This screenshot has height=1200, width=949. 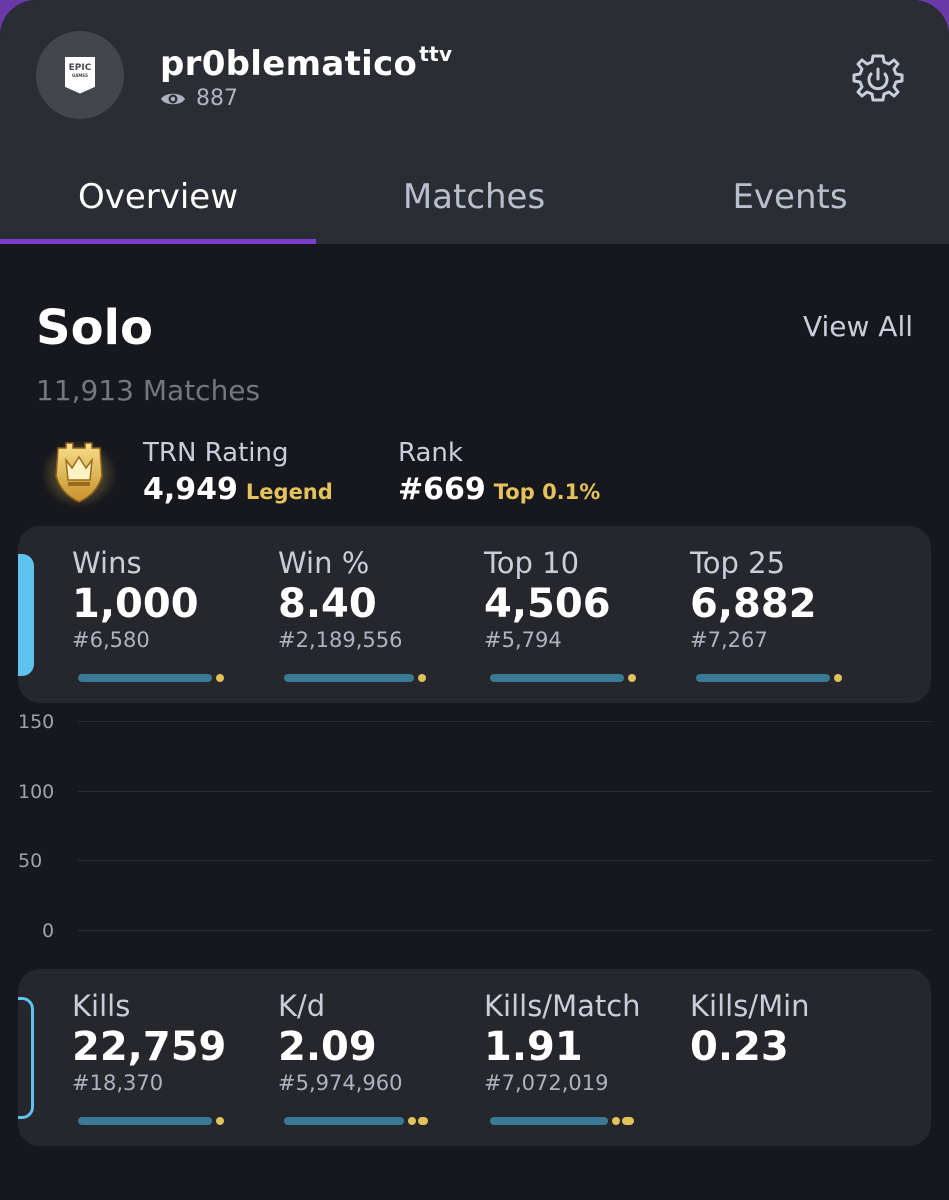 What do you see at coordinates (94, 328) in the screenshot?
I see `section-title: Solo` at bounding box center [94, 328].